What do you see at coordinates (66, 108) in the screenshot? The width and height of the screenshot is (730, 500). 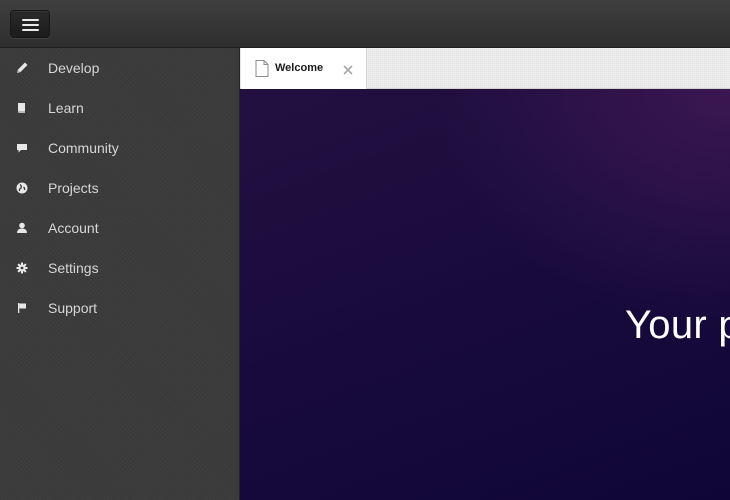 I see `sidebar-item-label: Learn` at bounding box center [66, 108].